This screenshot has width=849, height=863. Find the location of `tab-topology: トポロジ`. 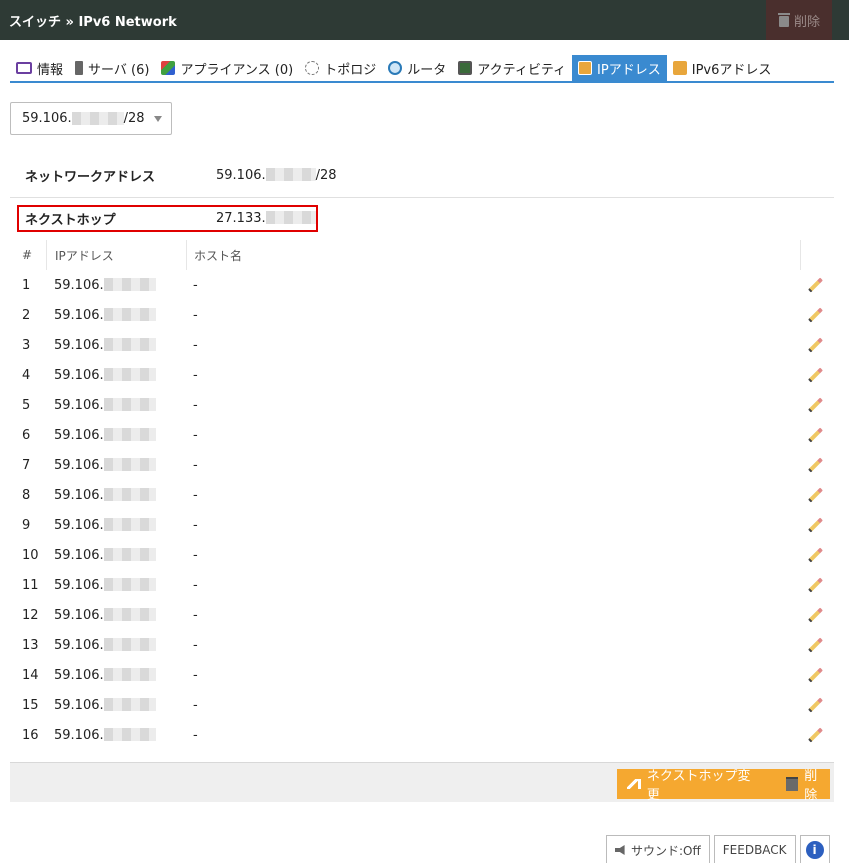

tab-topology: トポロジ is located at coordinates (340, 68).